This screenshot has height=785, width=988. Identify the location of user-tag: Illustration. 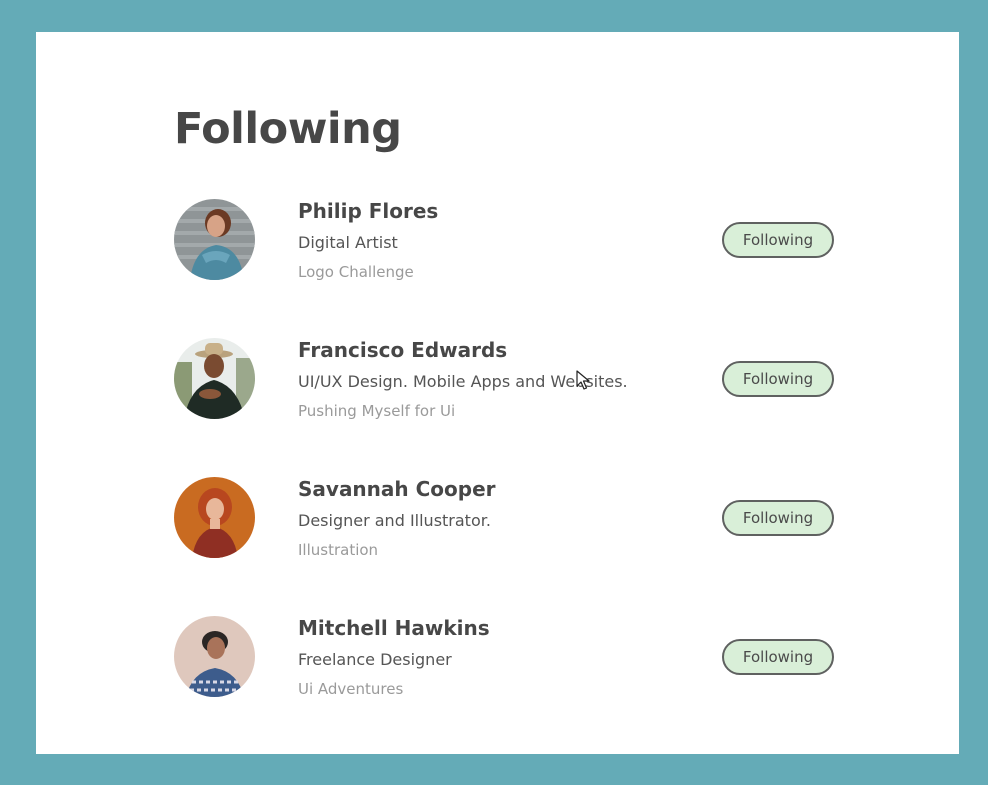
(338, 550).